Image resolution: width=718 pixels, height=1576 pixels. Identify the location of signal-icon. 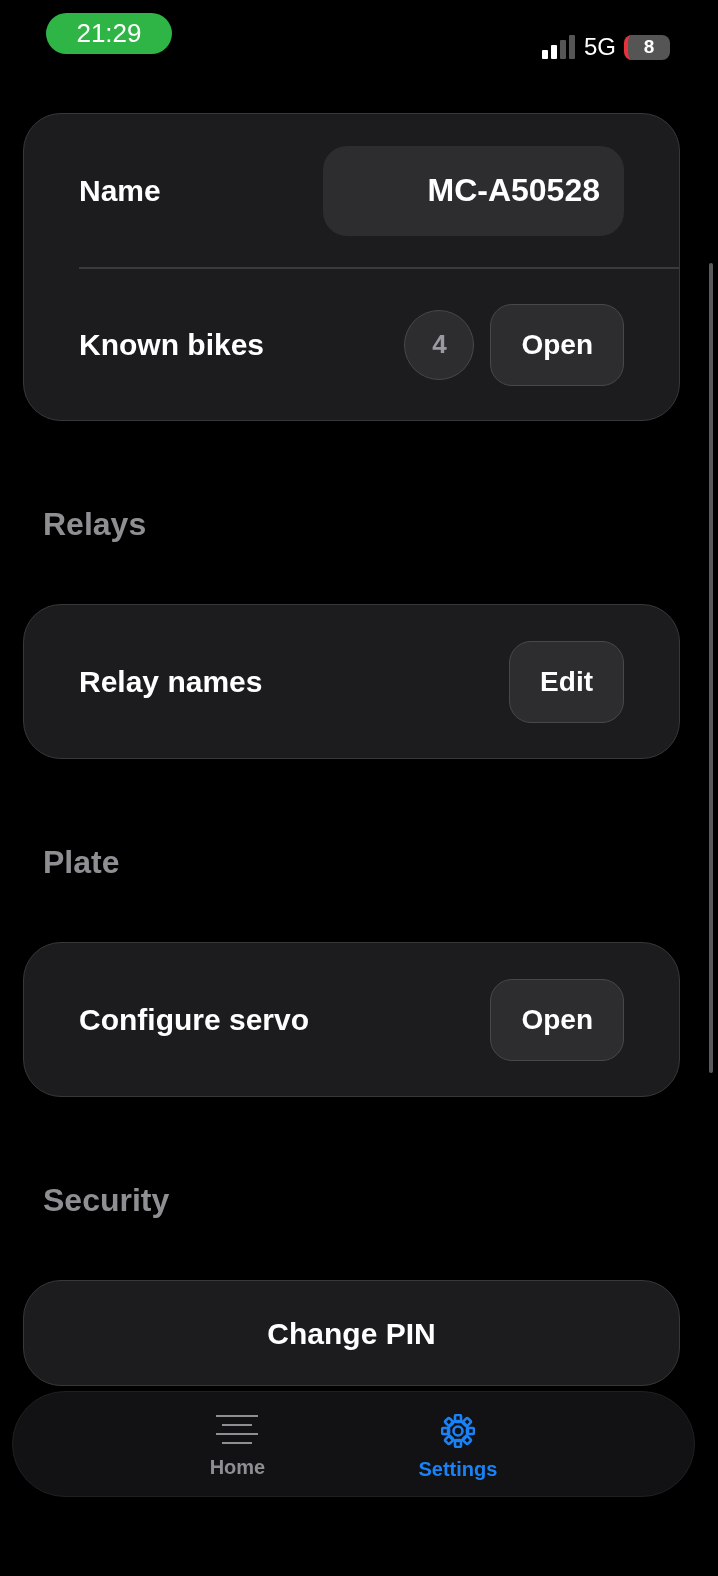
(559, 47).